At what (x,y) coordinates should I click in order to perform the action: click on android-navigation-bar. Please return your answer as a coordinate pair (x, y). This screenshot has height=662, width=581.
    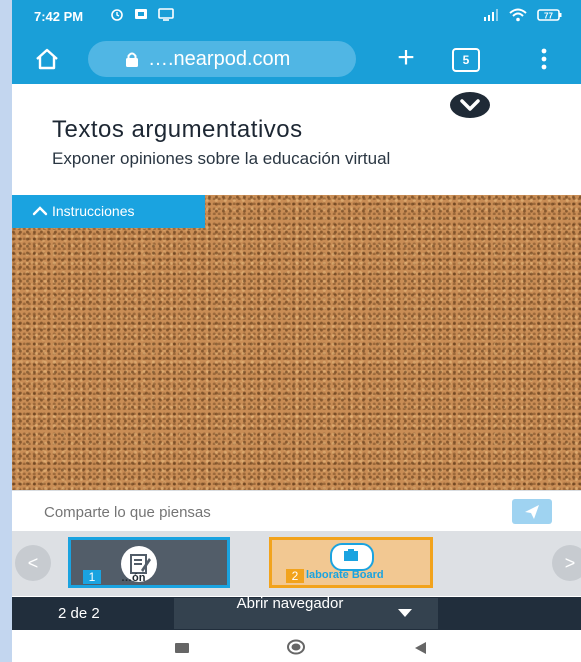
    Looking at the image, I should click on (296, 646).